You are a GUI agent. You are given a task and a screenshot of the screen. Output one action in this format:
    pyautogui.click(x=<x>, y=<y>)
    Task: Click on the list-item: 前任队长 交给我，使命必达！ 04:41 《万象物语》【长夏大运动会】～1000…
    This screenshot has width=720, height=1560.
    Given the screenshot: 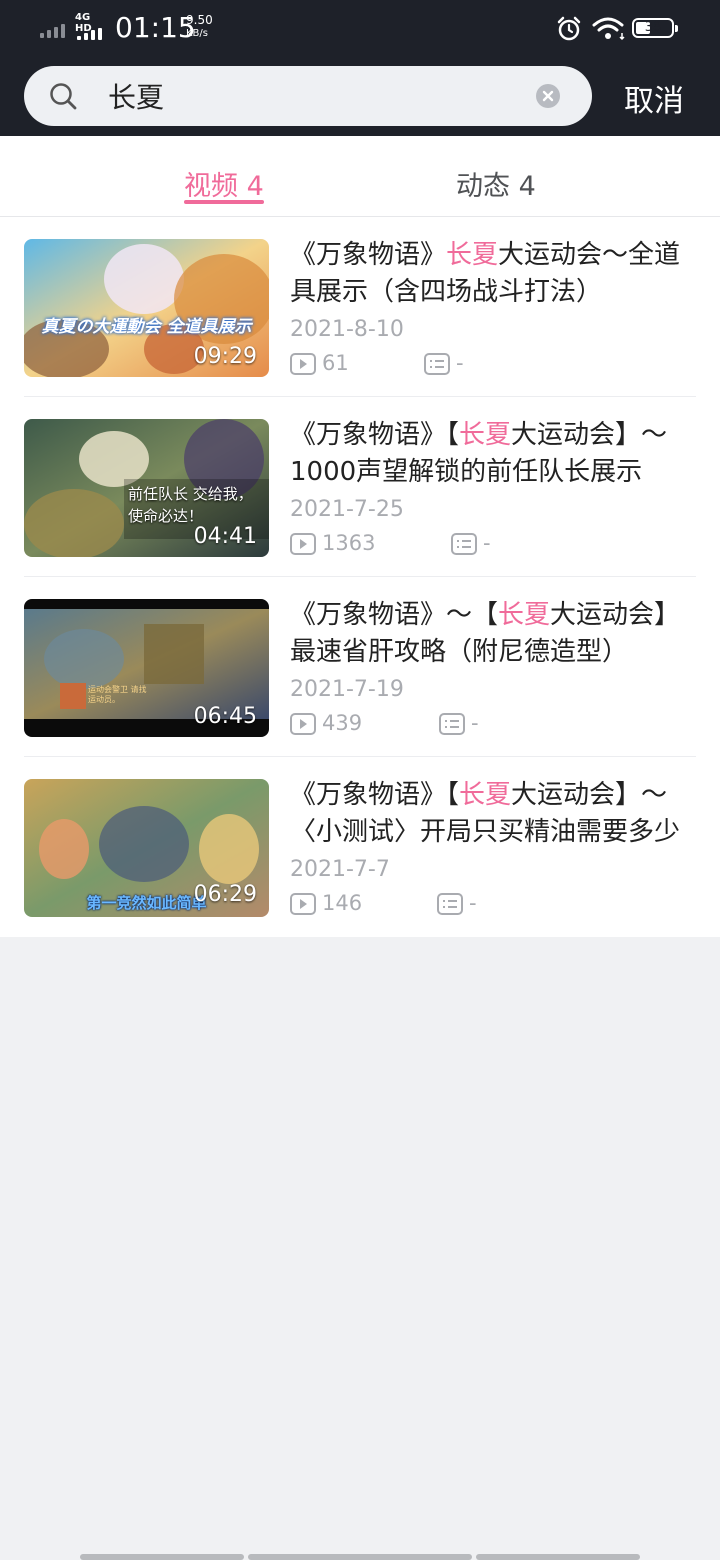 What is the action you would take?
    pyautogui.click(x=360, y=487)
    